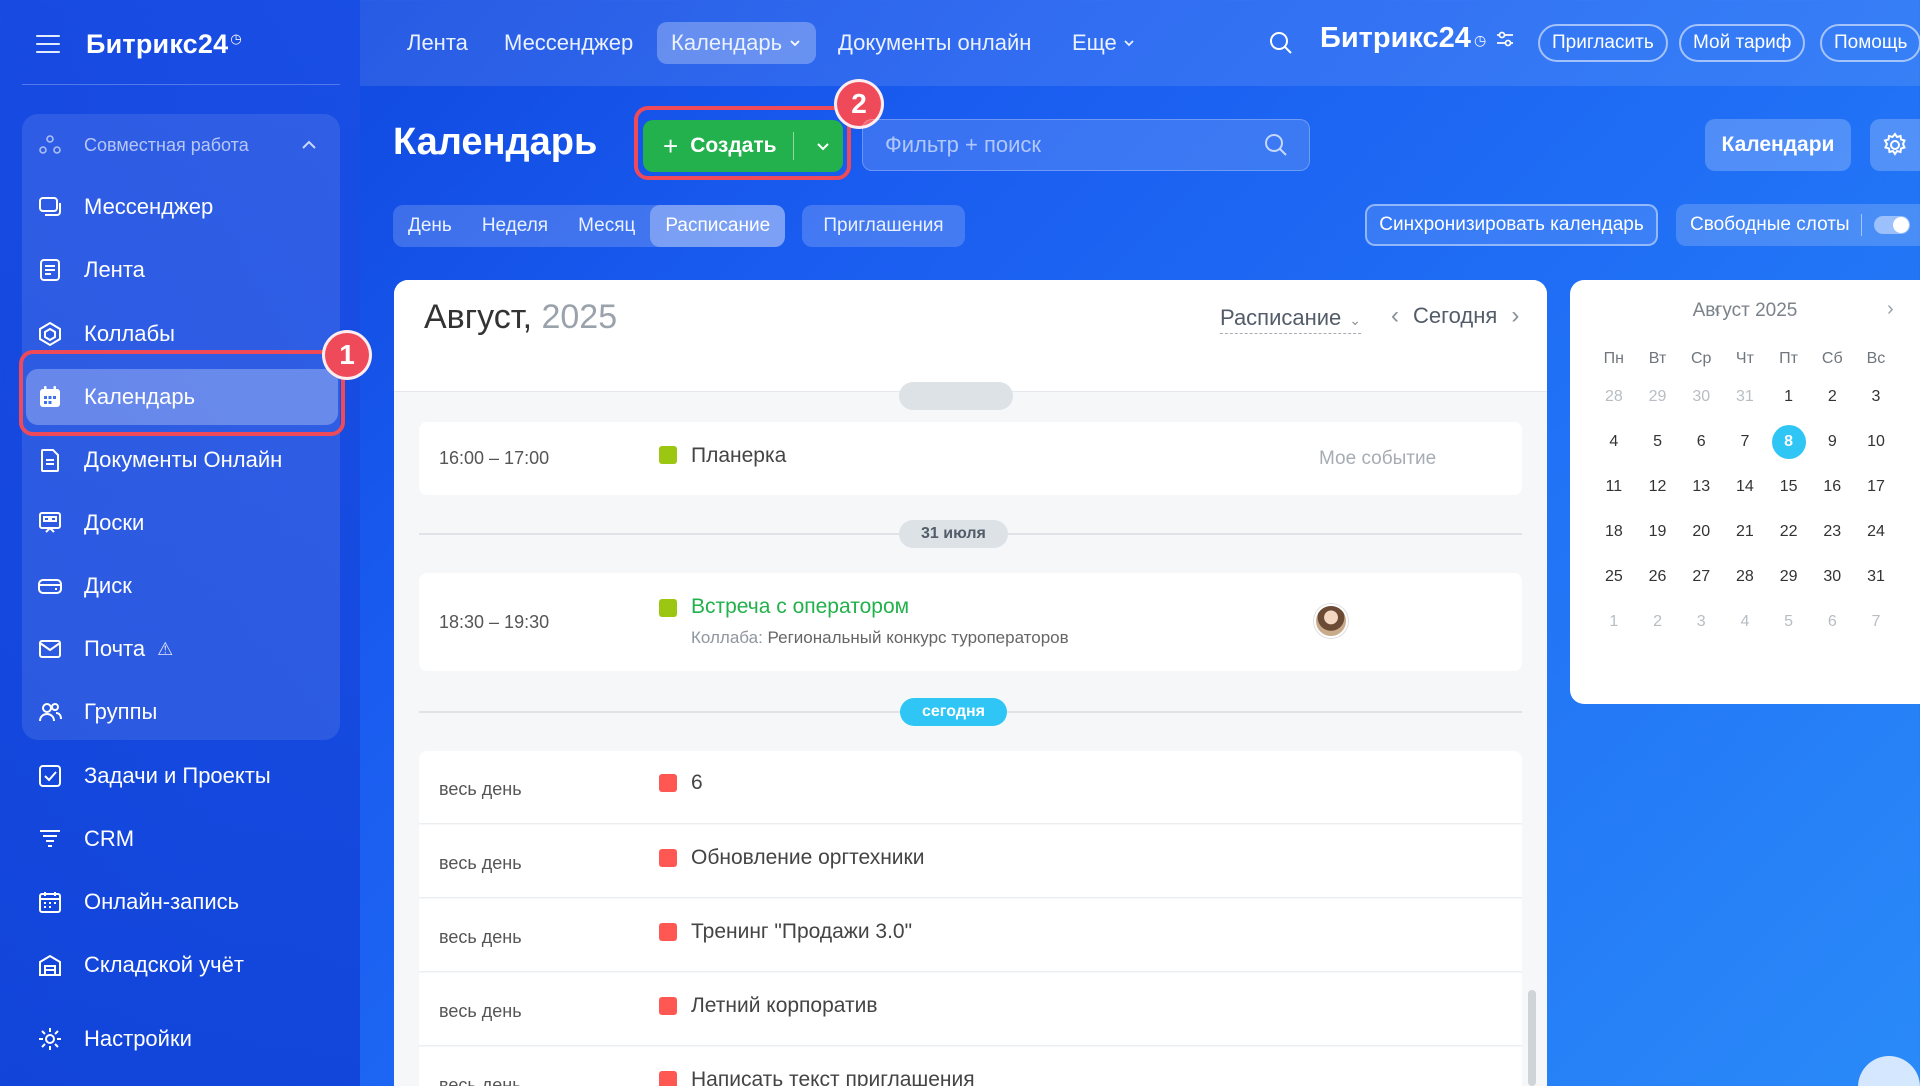 The height and width of the screenshot is (1086, 1920). What do you see at coordinates (515, 226) in the screenshot?
I see `tab-week: Неделя` at bounding box center [515, 226].